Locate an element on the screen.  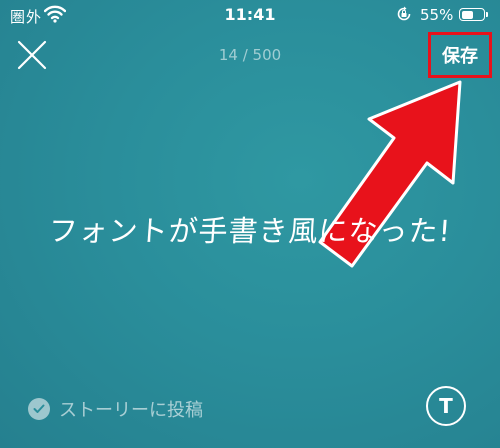
battery-icon is located at coordinates (472, 14).